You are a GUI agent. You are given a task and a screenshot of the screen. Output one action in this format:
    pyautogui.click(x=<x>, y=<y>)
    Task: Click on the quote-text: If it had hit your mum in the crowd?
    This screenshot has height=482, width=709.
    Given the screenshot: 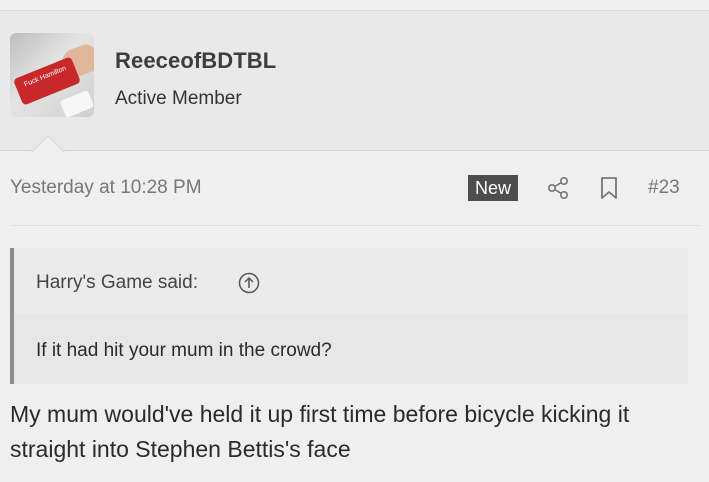 What is the action you would take?
    pyautogui.click(x=184, y=350)
    